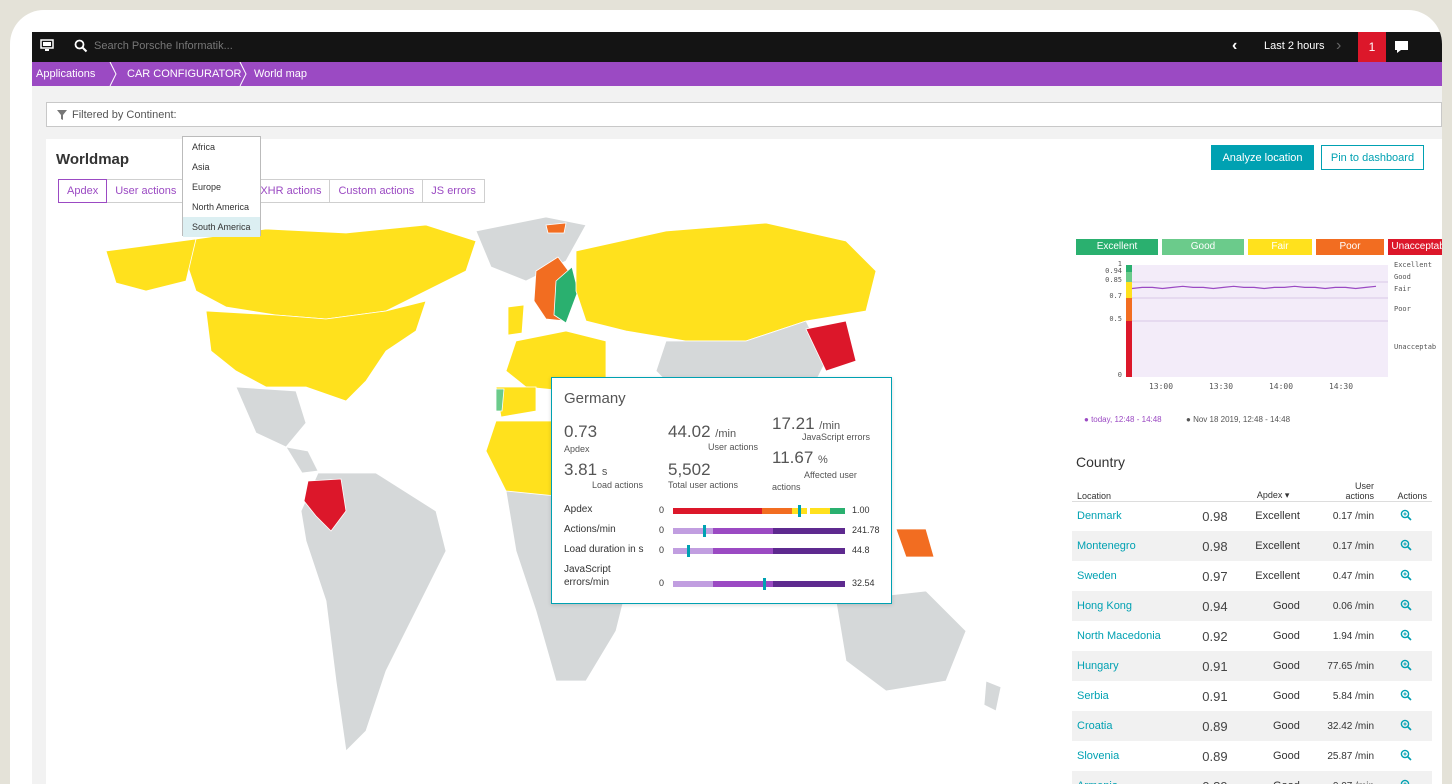  I want to click on band-excellent, so click(1129, 268).